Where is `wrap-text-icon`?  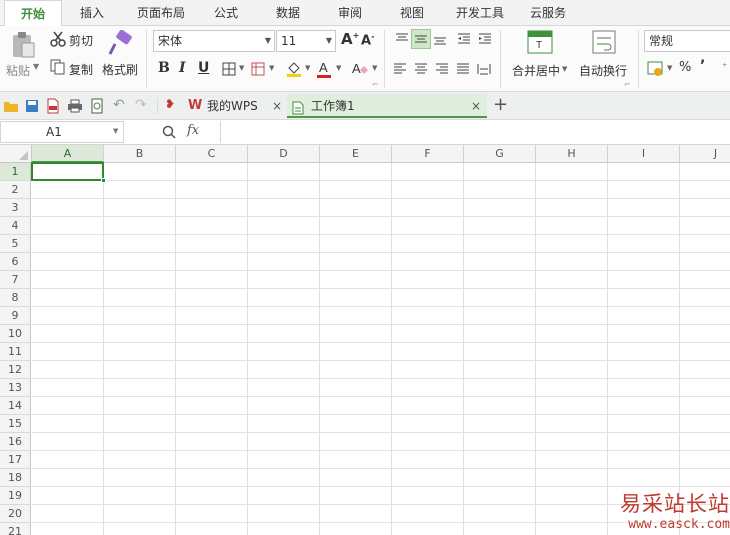
wrap-text-icon is located at coordinates (604, 42).